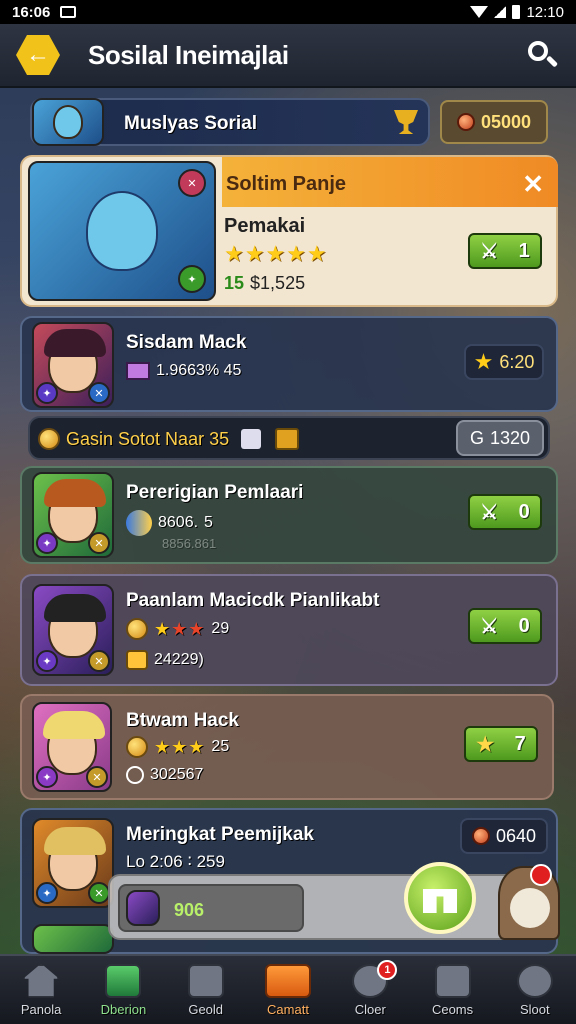 This screenshot has height=1024, width=576. Describe the element at coordinates (175, 861) in the screenshot. I see `player-stat: Lo 2:06 ∶ 259` at that location.